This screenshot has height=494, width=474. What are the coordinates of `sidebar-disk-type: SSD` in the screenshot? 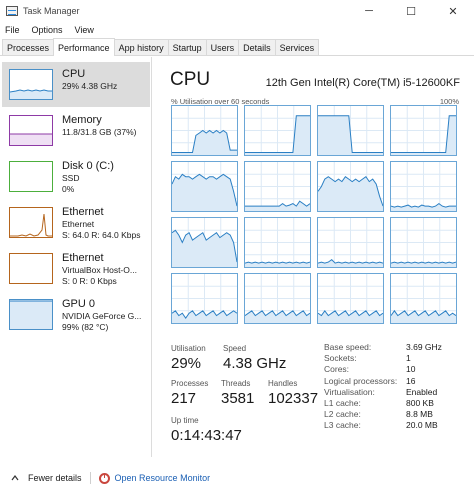 It's located at (71, 178).